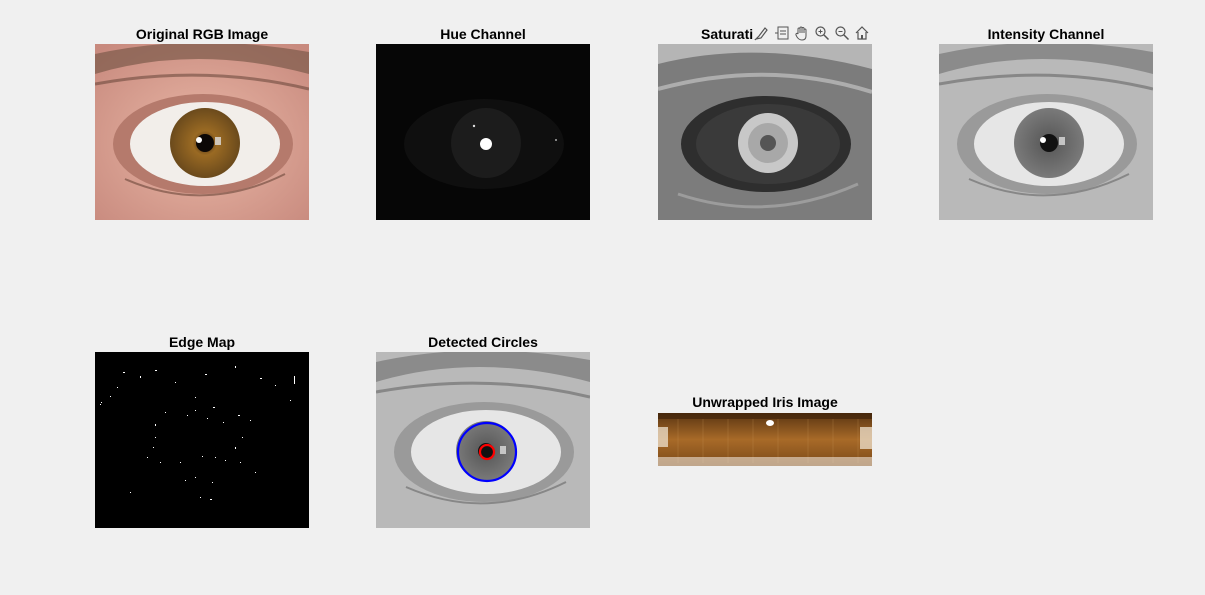 Image resolution: width=1205 pixels, height=595 pixels. What do you see at coordinates (822, 33) in the screenshot?
I see `zoom-in-icon` at bounding box center [822, 33].